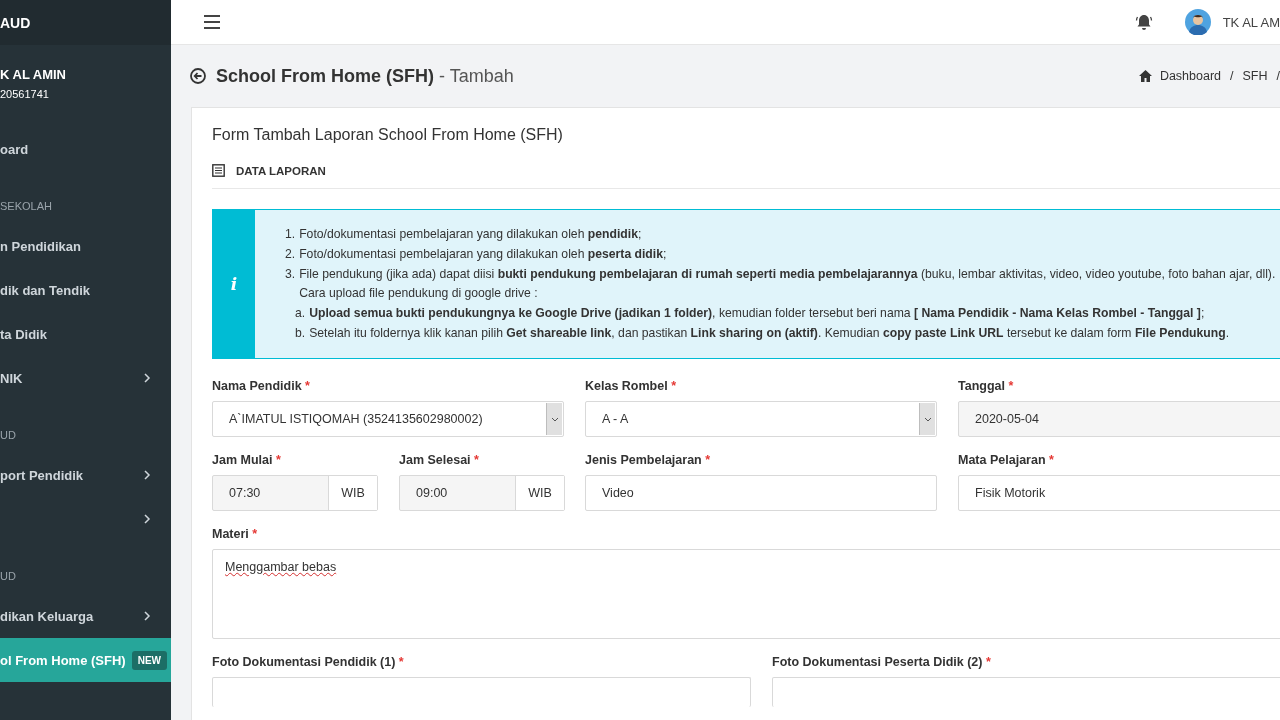  Describe the element at coordinates (218, 170) in the screenshot. I see `list-icon` at that location.